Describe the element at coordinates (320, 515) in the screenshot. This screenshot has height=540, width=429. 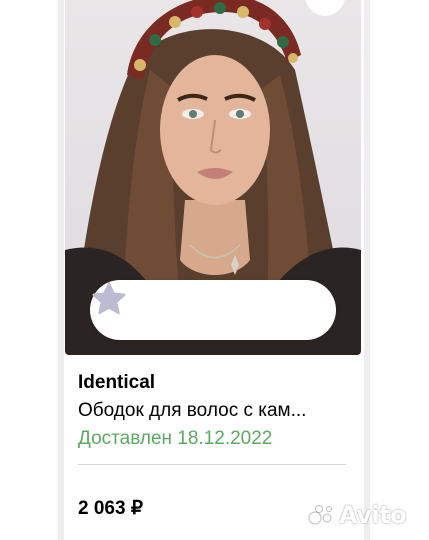
I see `avito-logo-icon` at that location.